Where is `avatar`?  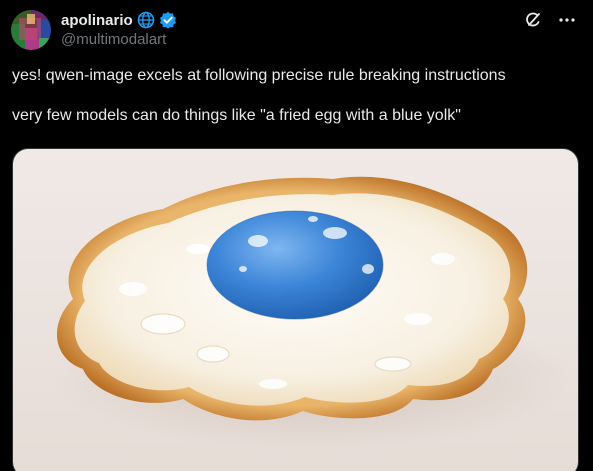
avatar is located at coordinates (31, 30).